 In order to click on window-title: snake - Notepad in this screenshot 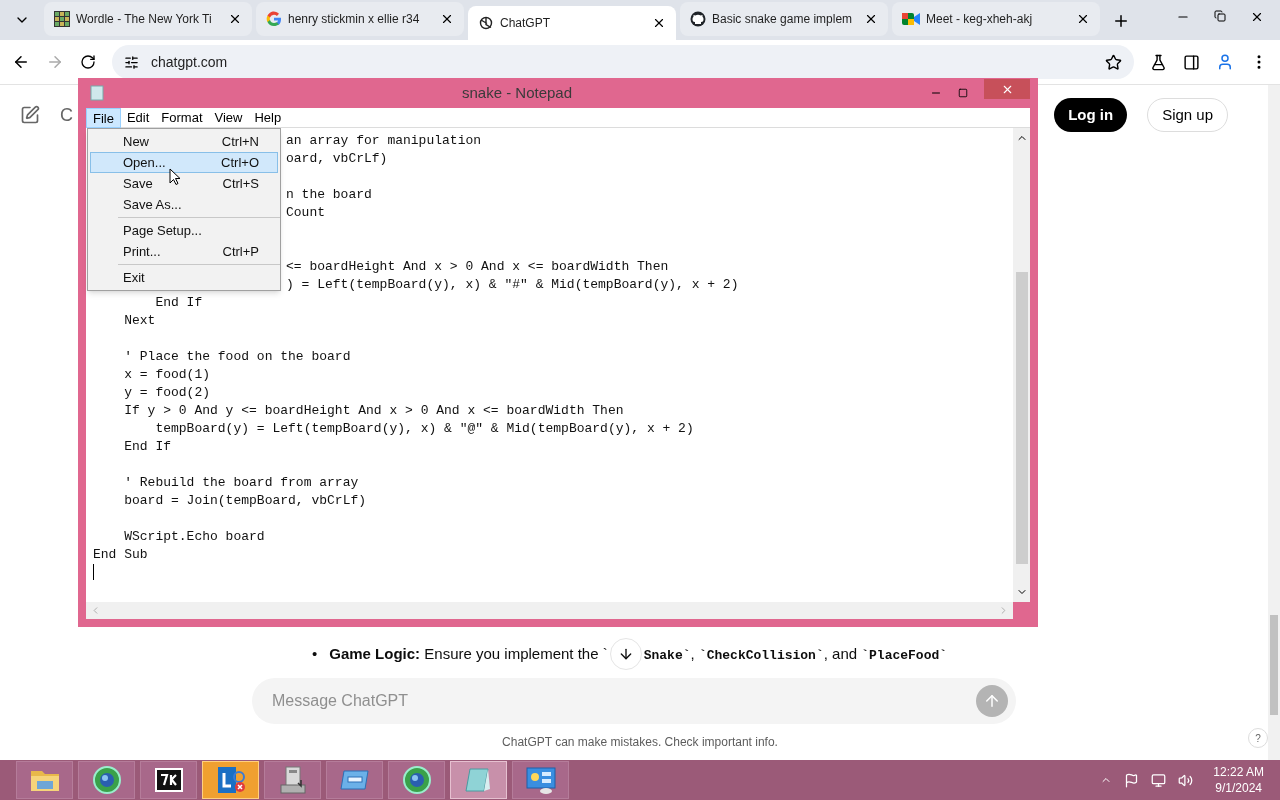, I will do `click(517, 92)`.